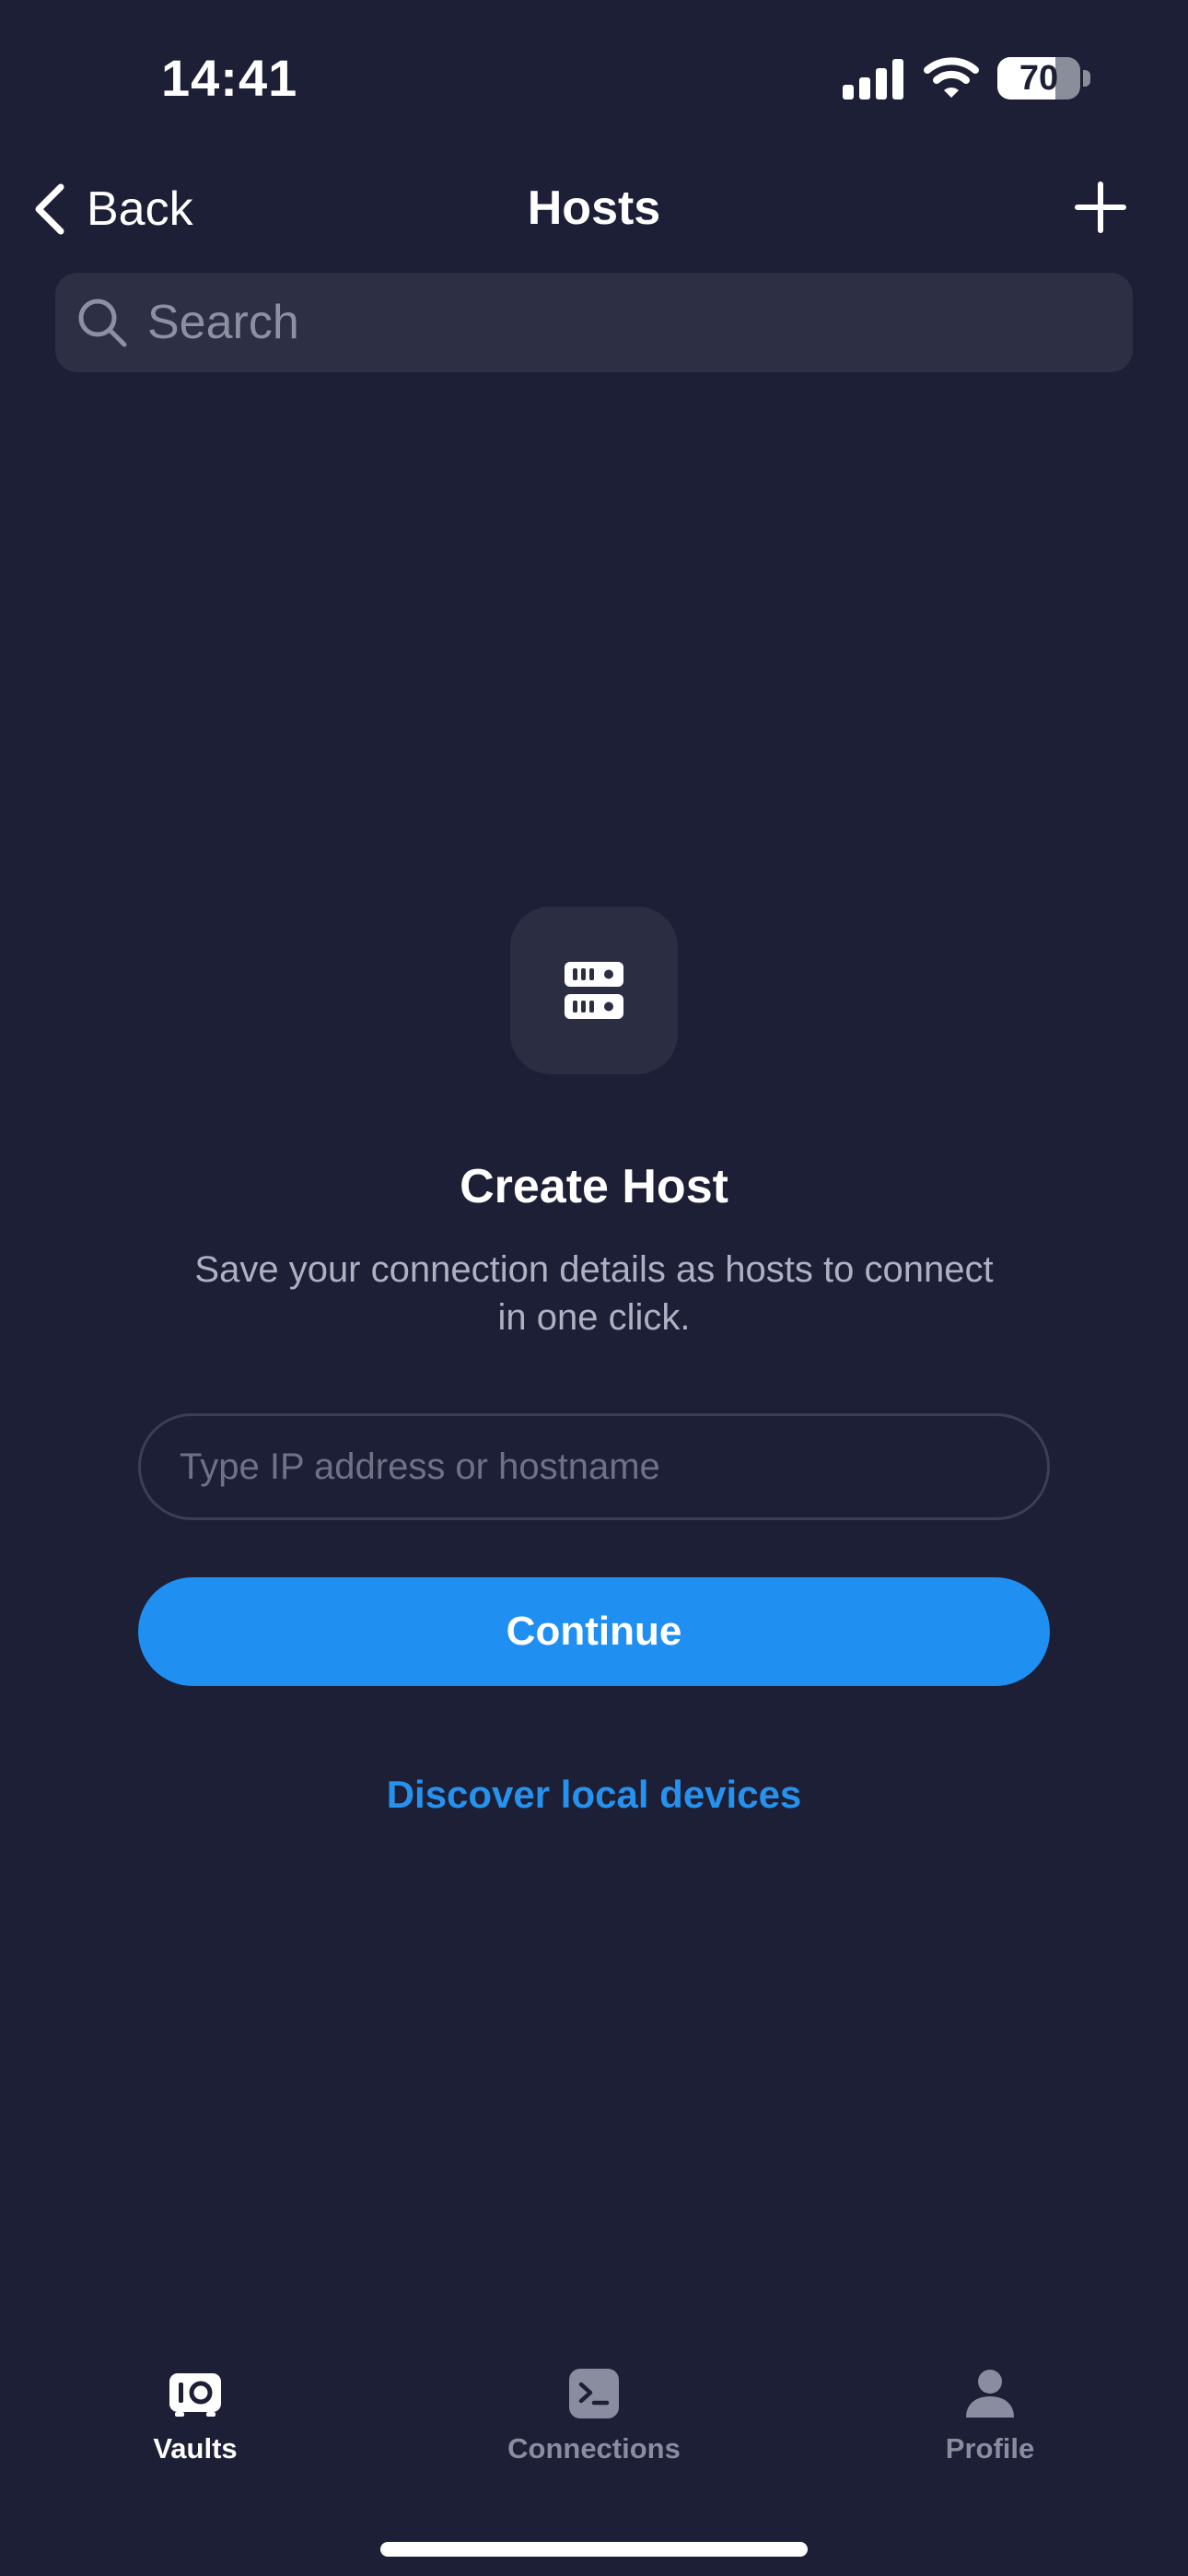  What do you see at coordinates (594, 1186) in the screenshot?
I see `empty-state-title: Create Host` at bounding box center [594, 1186].